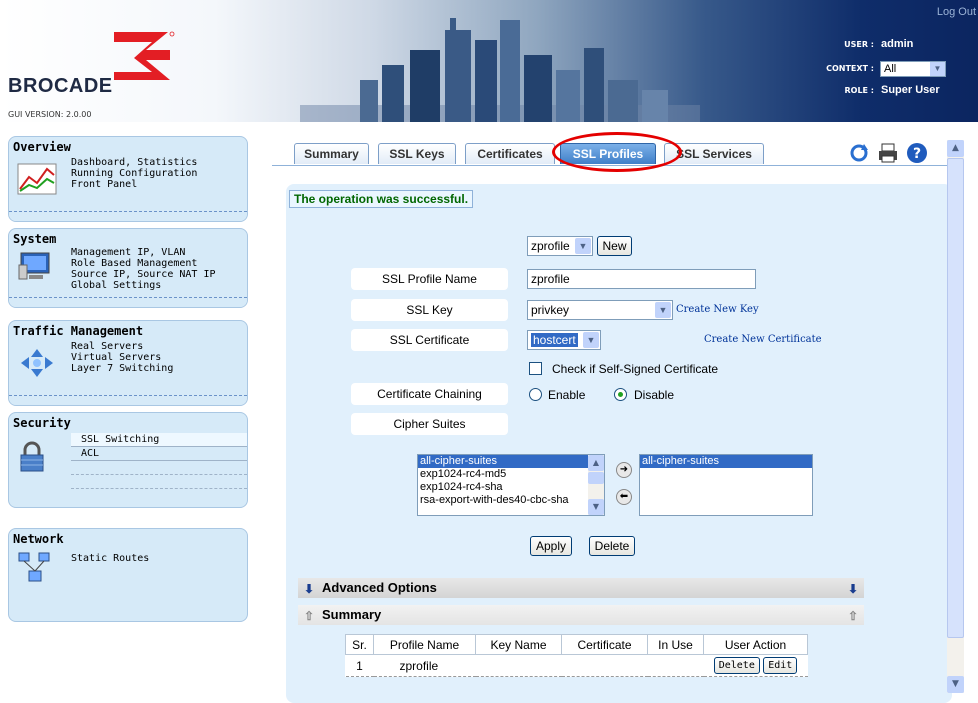  I want to click on link-static-routes: Static Routes, so click(110, 558).